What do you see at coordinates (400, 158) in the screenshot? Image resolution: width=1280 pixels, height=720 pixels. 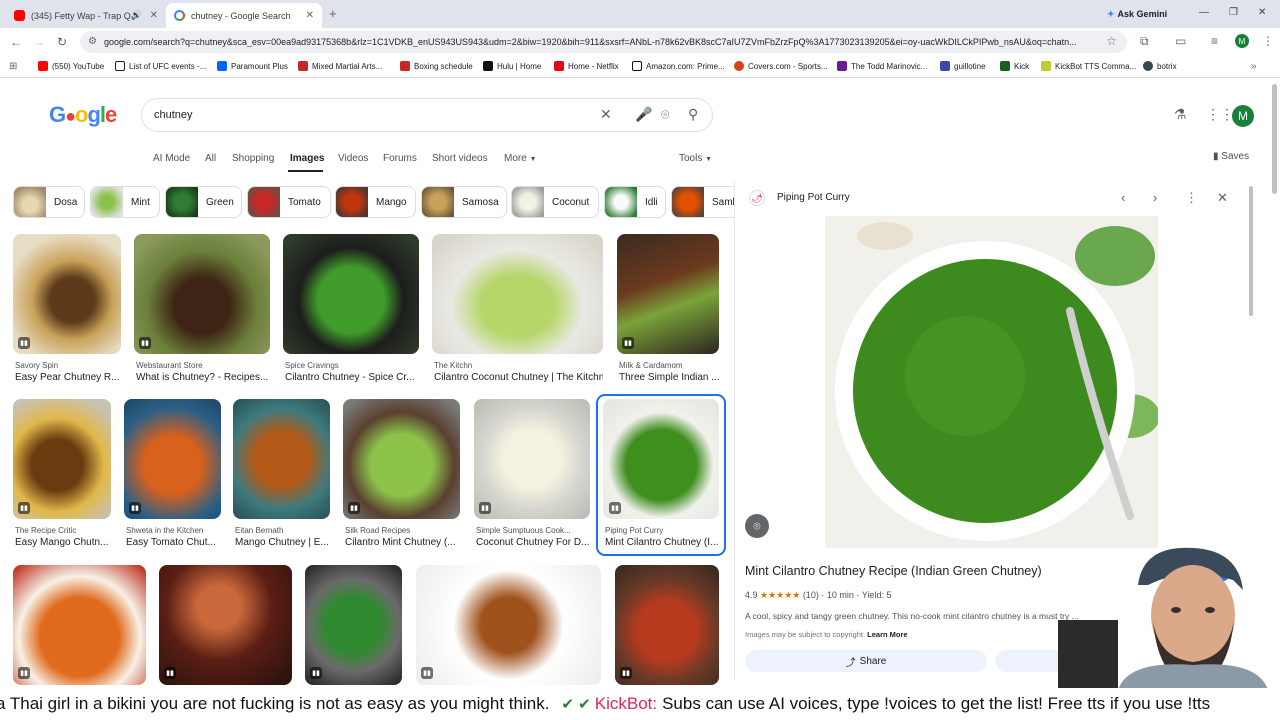 I see `tab-forums: Forums` at bounding box center [400, 158].